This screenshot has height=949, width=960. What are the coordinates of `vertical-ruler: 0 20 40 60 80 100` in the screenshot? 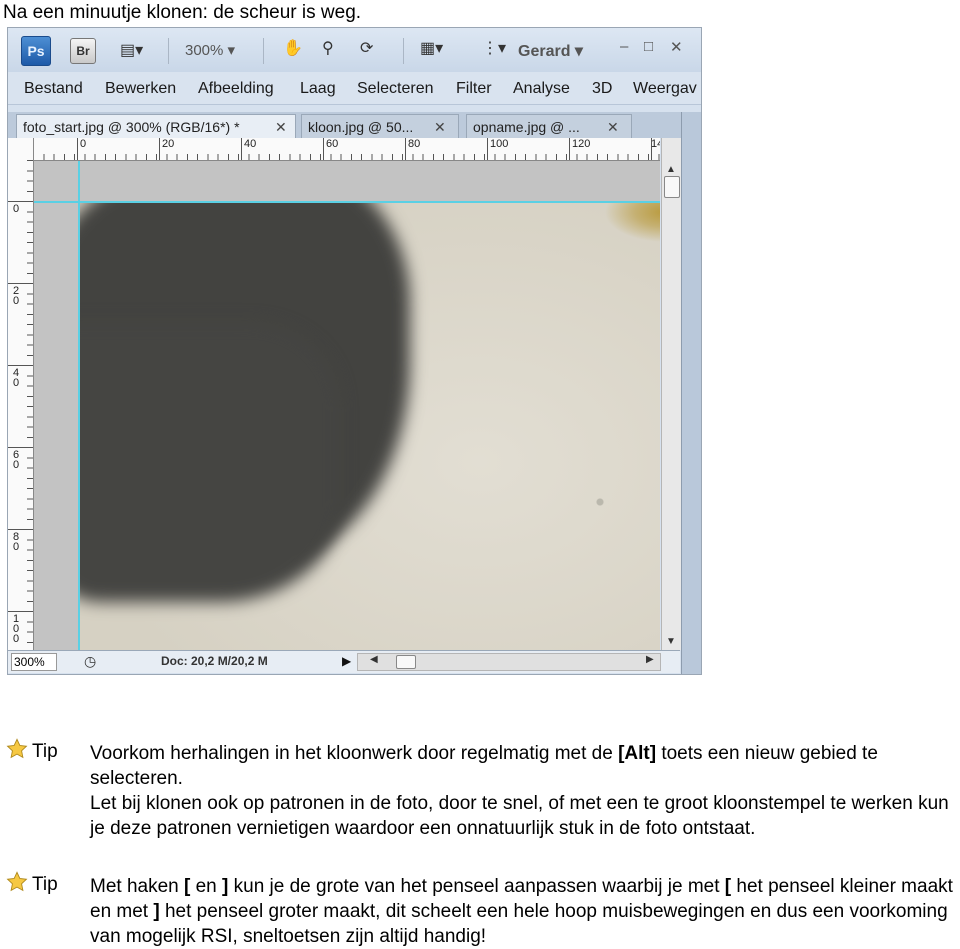 It's located at (21, 394).